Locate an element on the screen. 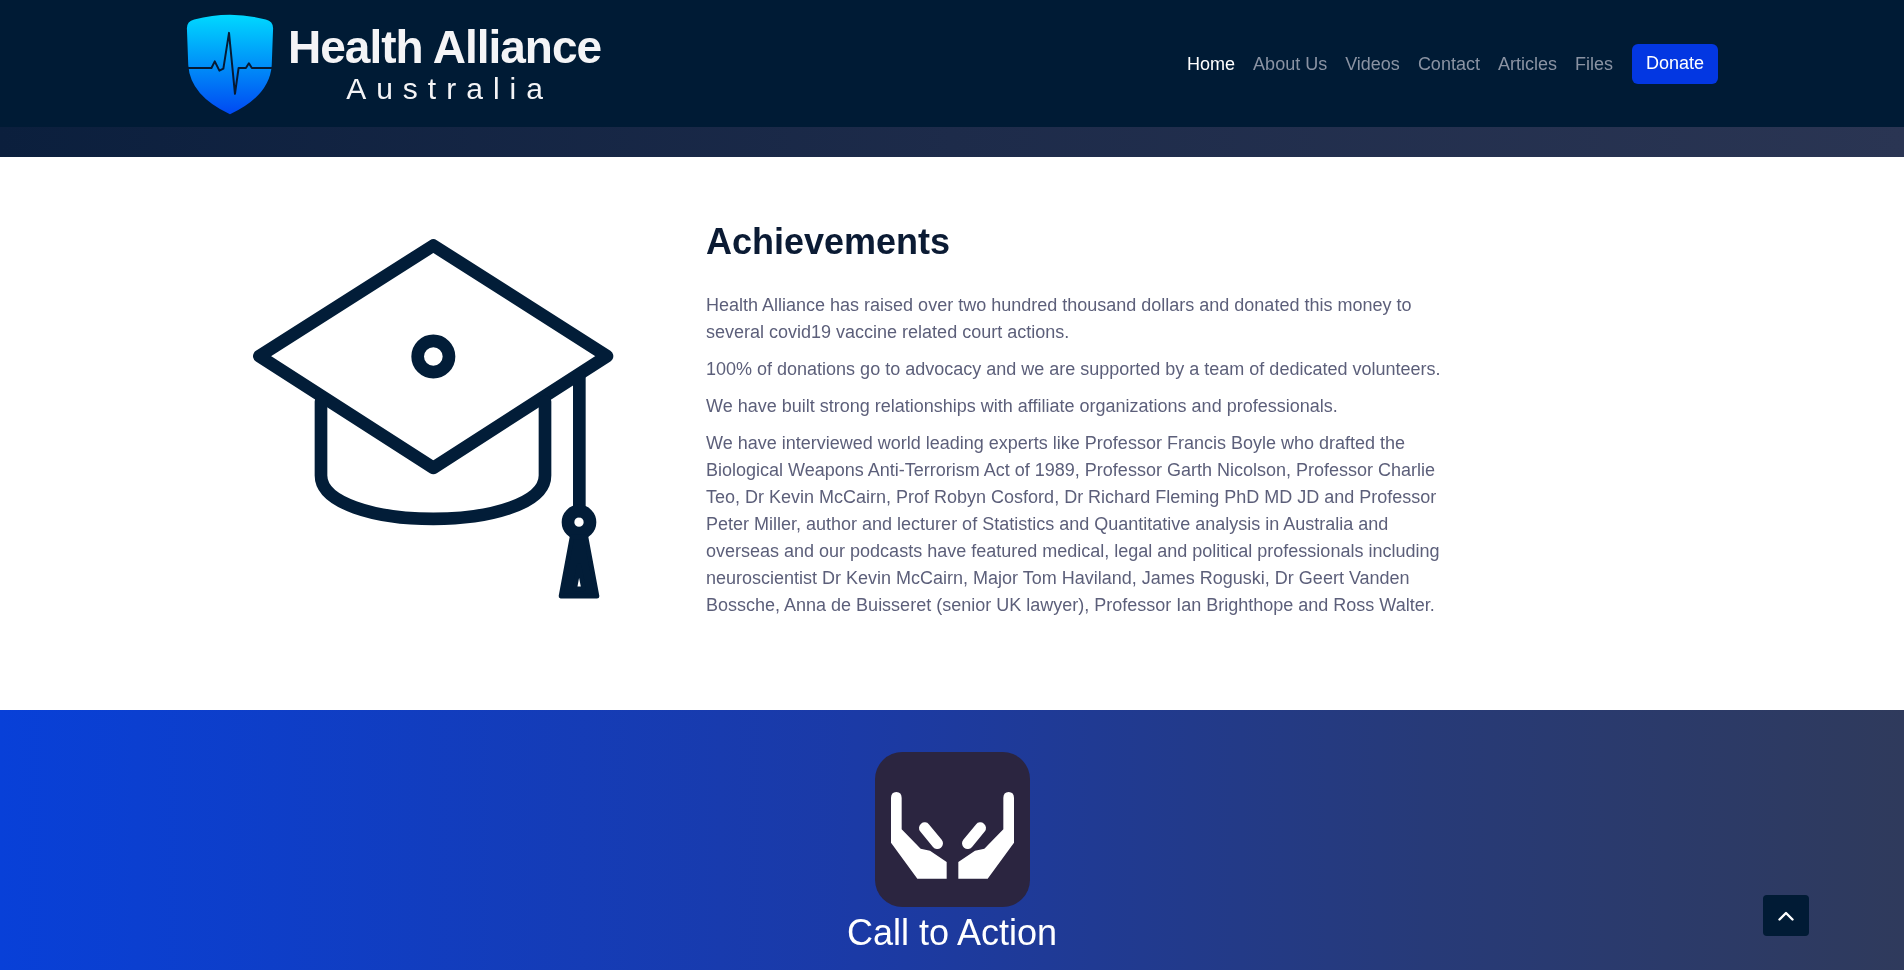 Image resolution: width=1904 pixels, height=970 pixels. nav-link: Files is located at coordinates (1593, 63).